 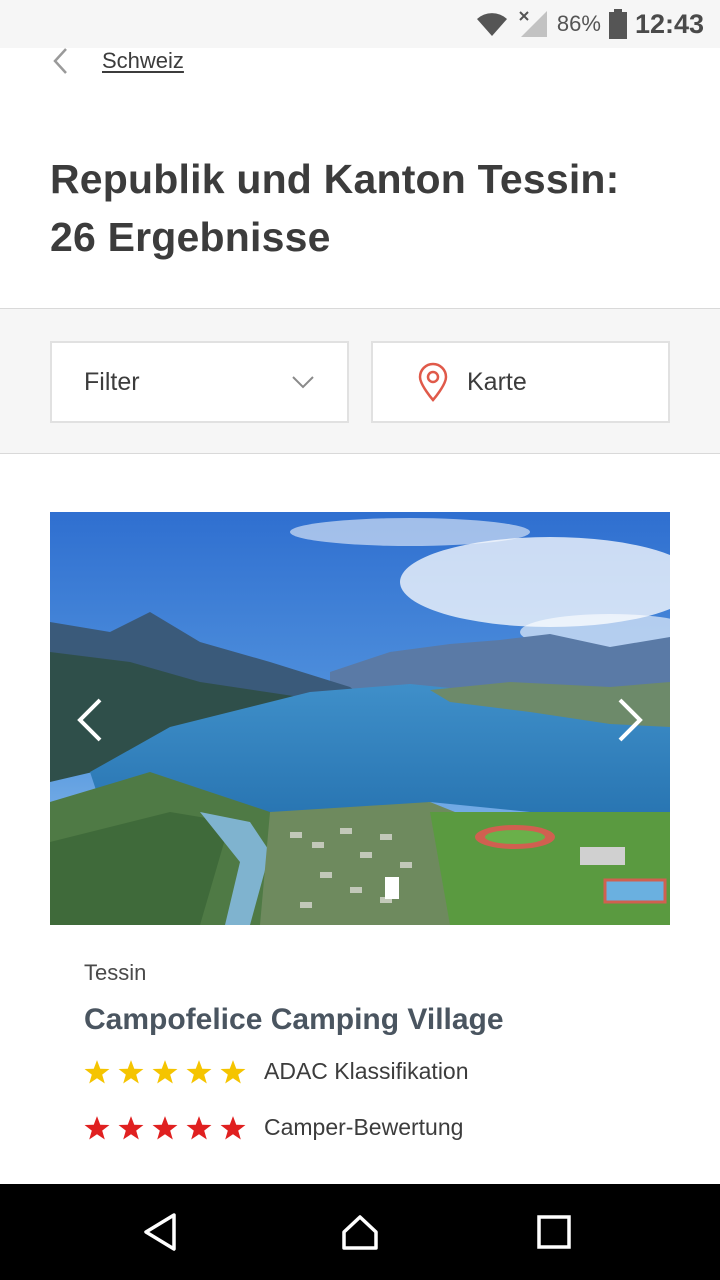 I want to click on carousel-next-button, so click(x=630, y=720).